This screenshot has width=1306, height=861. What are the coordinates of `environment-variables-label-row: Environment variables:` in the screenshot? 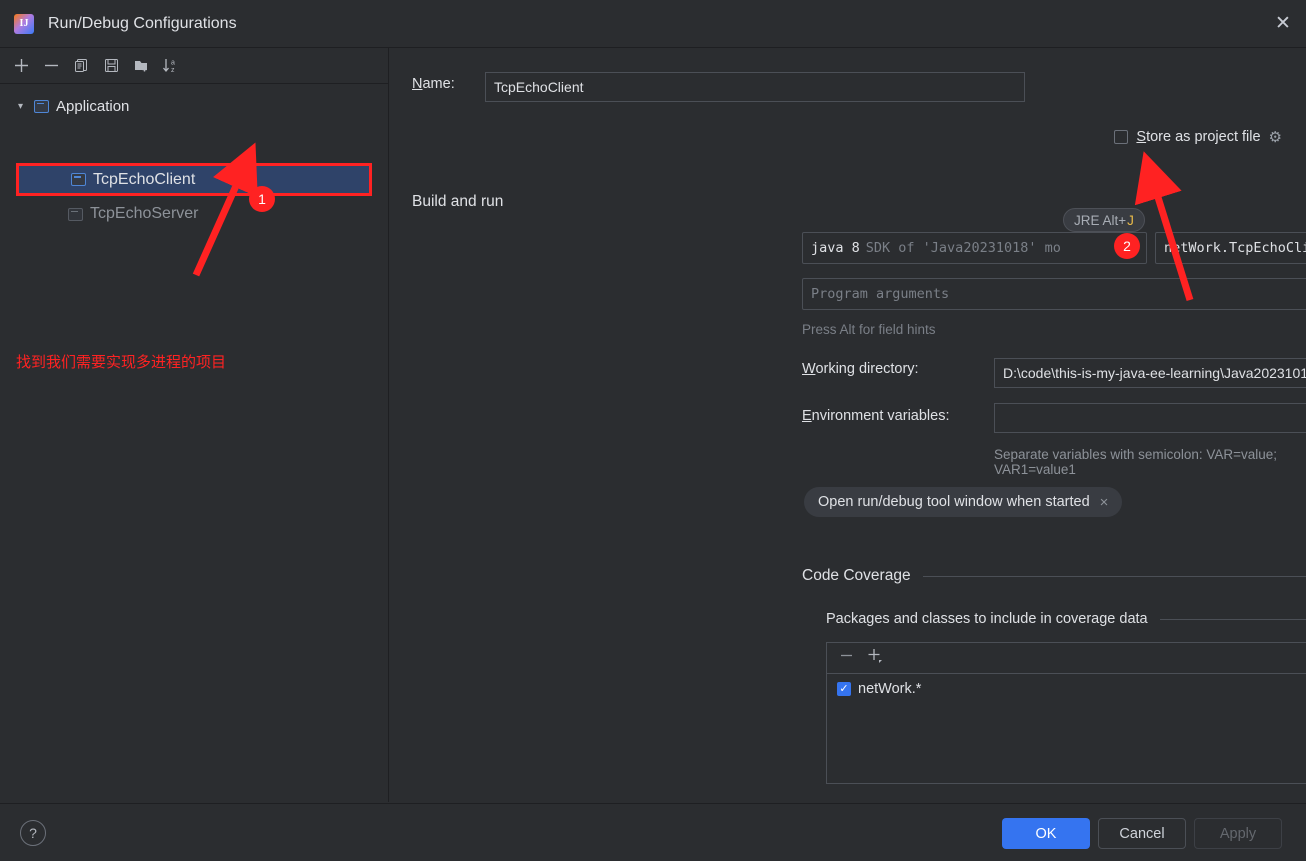 It's located at (876, 416).